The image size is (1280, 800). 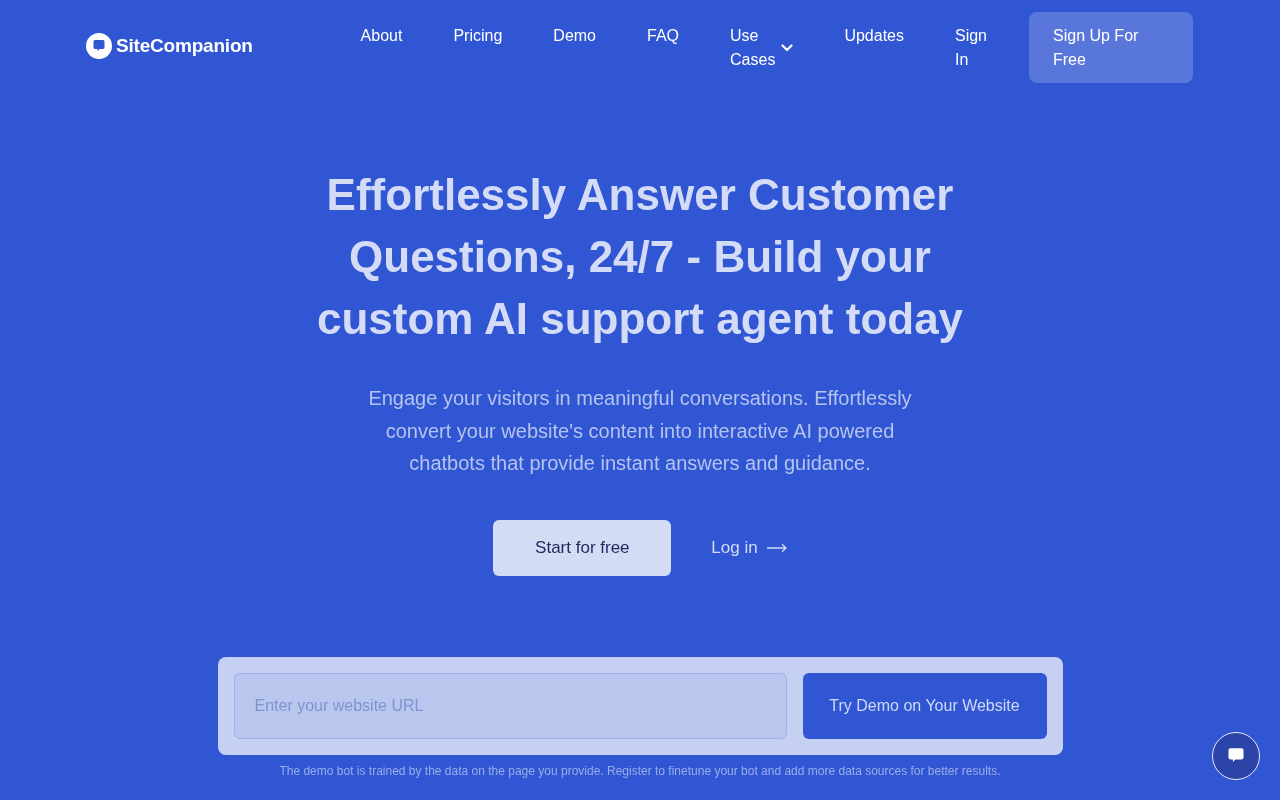 What do you see at coordinates (663, 48) in the screenshot?
I see `nav-link: FAQ` at bounding box center [663, 48].